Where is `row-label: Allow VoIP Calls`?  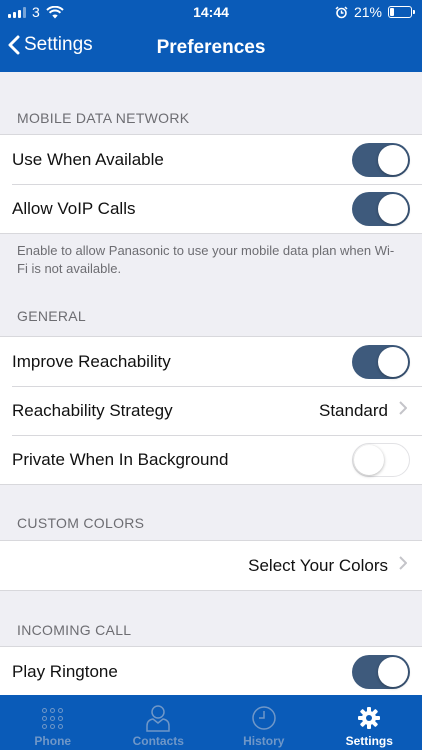 row-label: Allow VoIP Calls is located at coordinates (74, 208).